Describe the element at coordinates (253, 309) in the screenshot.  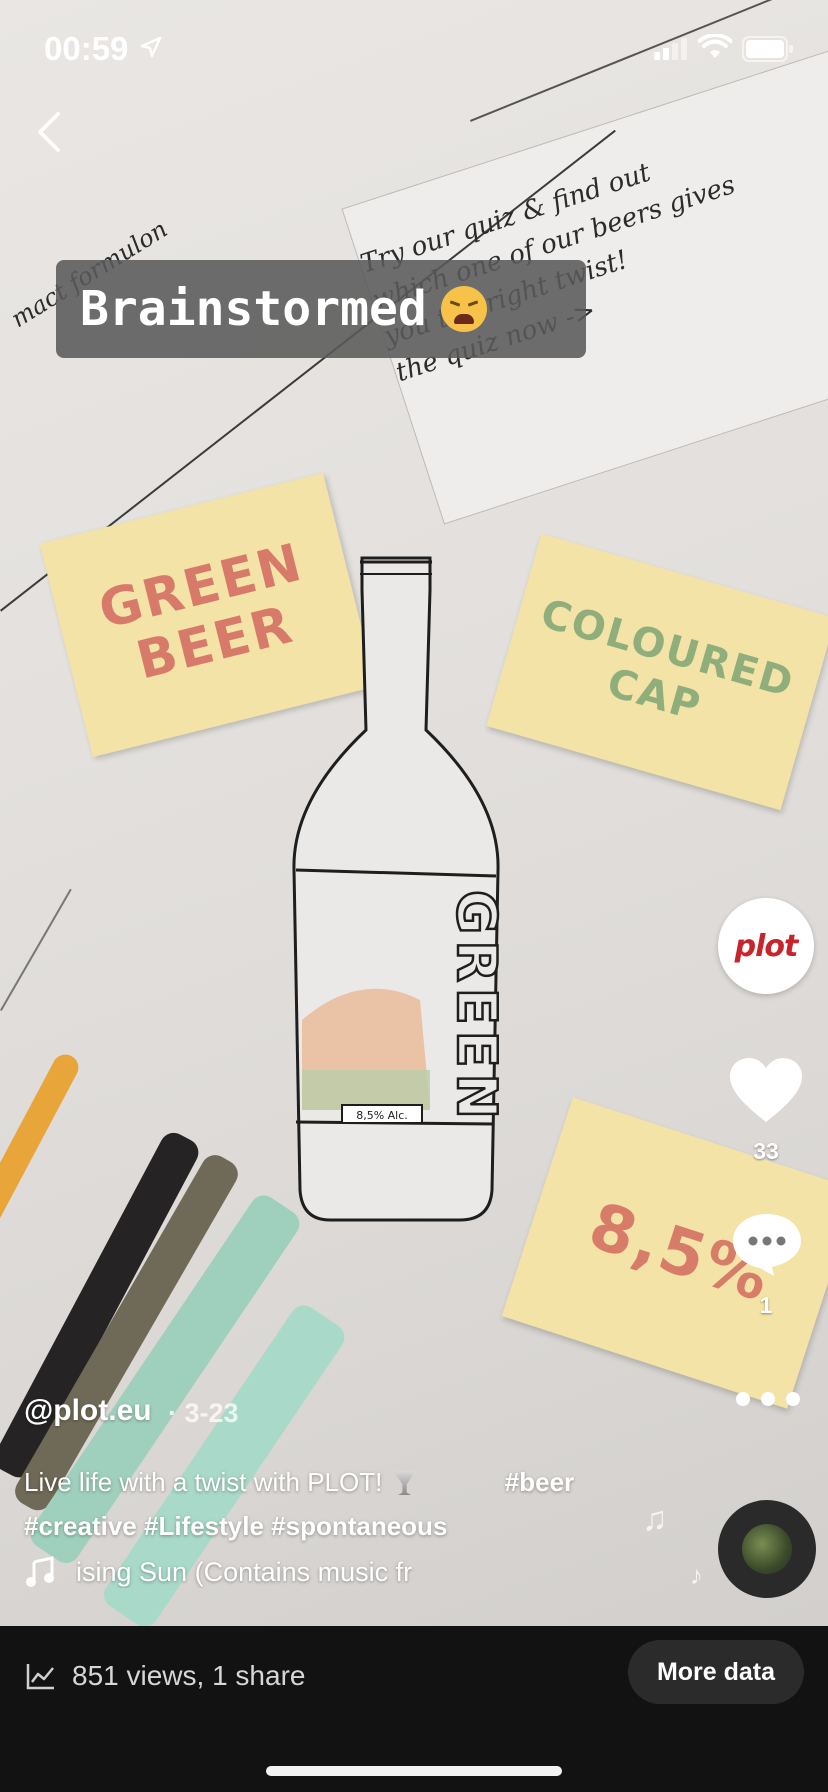
I see `caption-text: Brainstormed` at that location.